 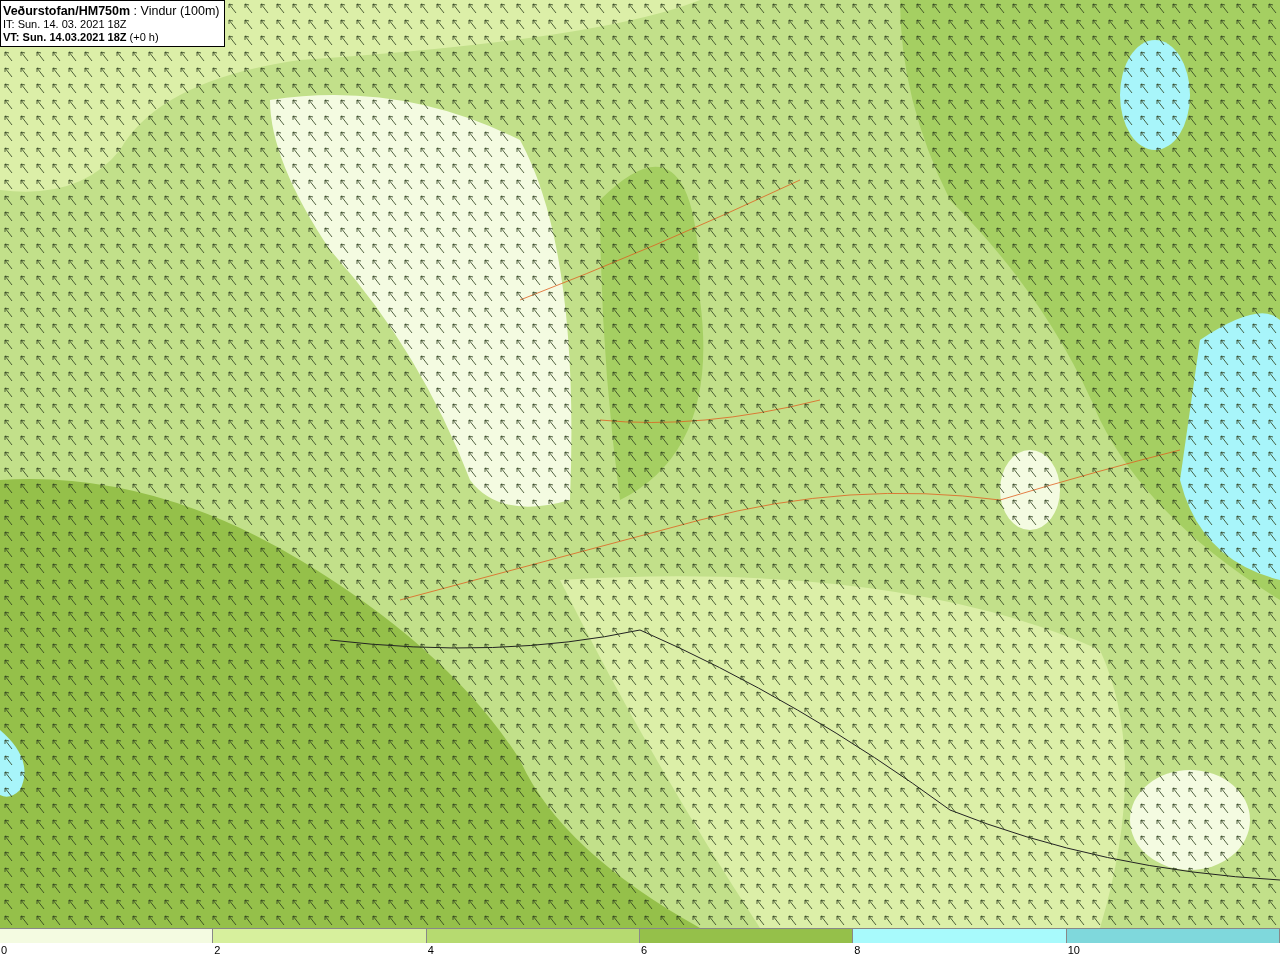 What do you see at coordinates (430, 950) in the screenshot?
I see `legend-label: 4` at bounding box center [430, 950].